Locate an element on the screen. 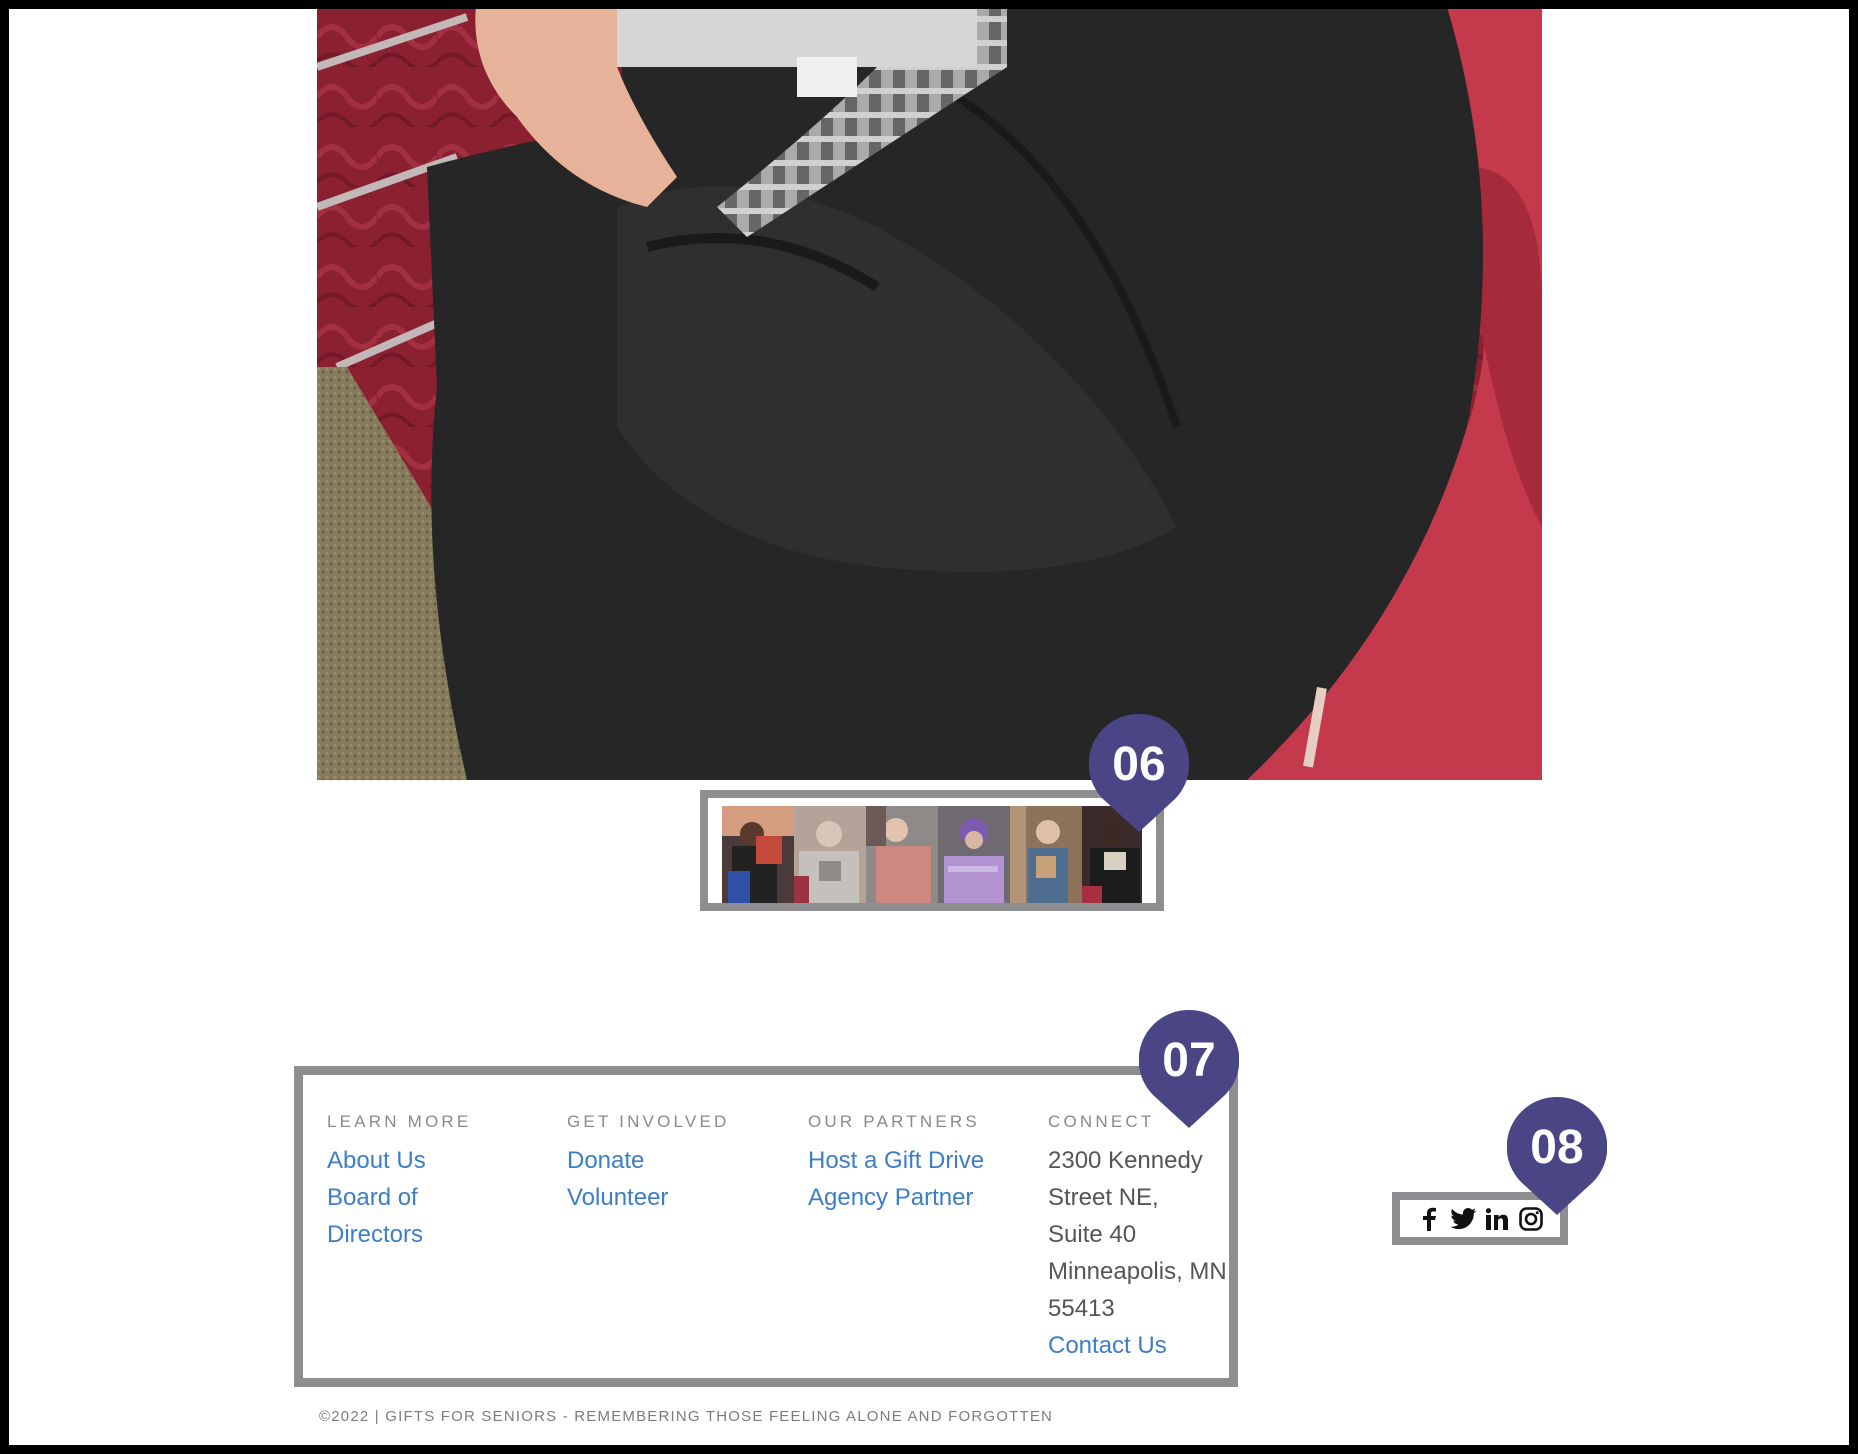 Image resolution: width=1858 pixels, height=1454 pixels. address-line-4: Minneapolis, MN is located at coordinates (1137, 1271).